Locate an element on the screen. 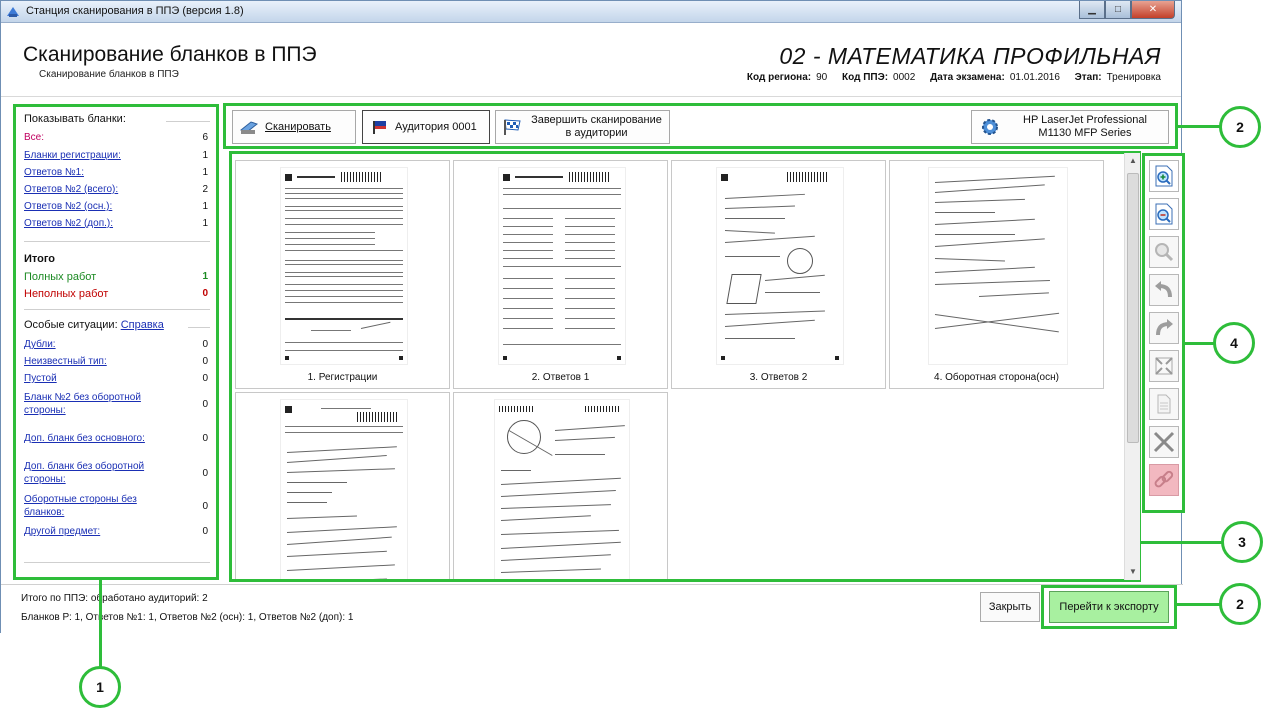 This screenshot has height=708, width=1273. filter-registration-link: Бланки регистрации: is located at coordinates (72, 155).